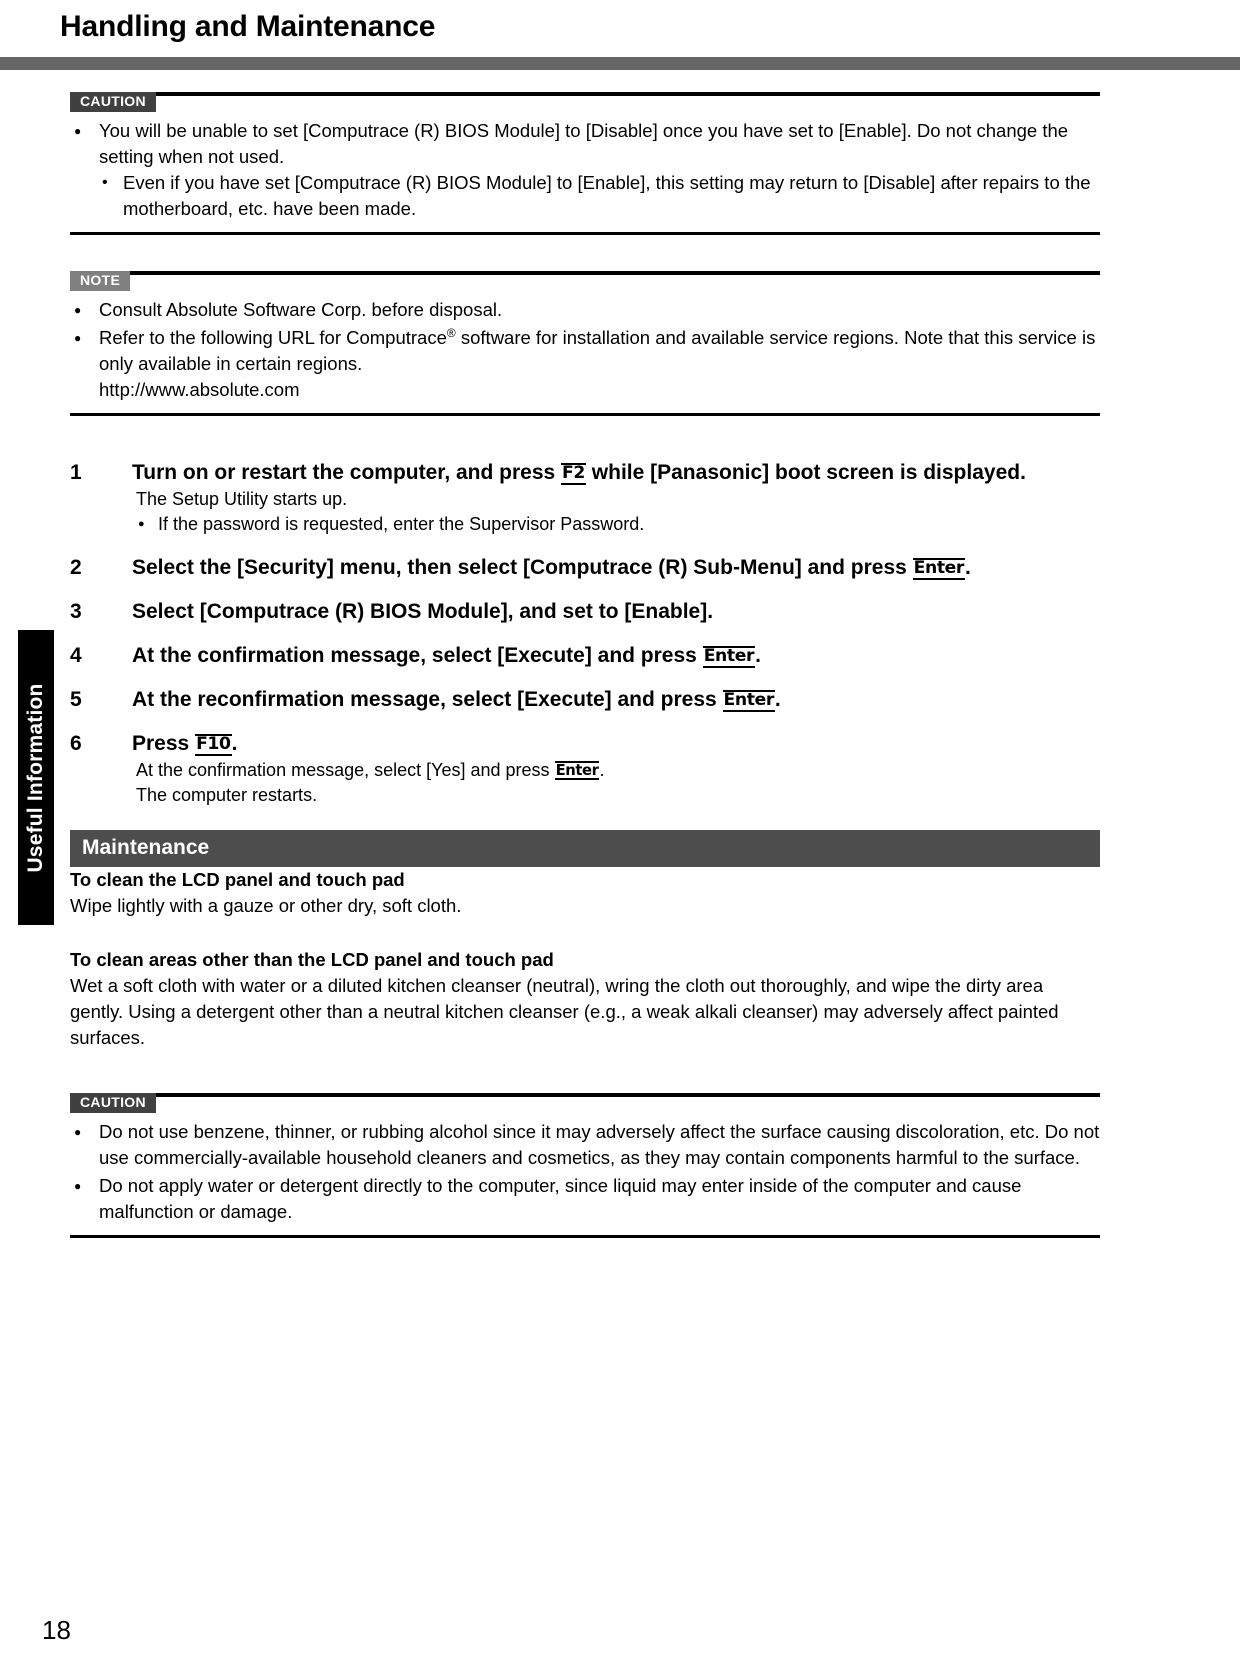 The width and height of the screenshot is (1240, 1663). What do you see at coordinates (56, 1630) in the screenshot?
I see `page-number: 18` at bounding box center [56, 1630].